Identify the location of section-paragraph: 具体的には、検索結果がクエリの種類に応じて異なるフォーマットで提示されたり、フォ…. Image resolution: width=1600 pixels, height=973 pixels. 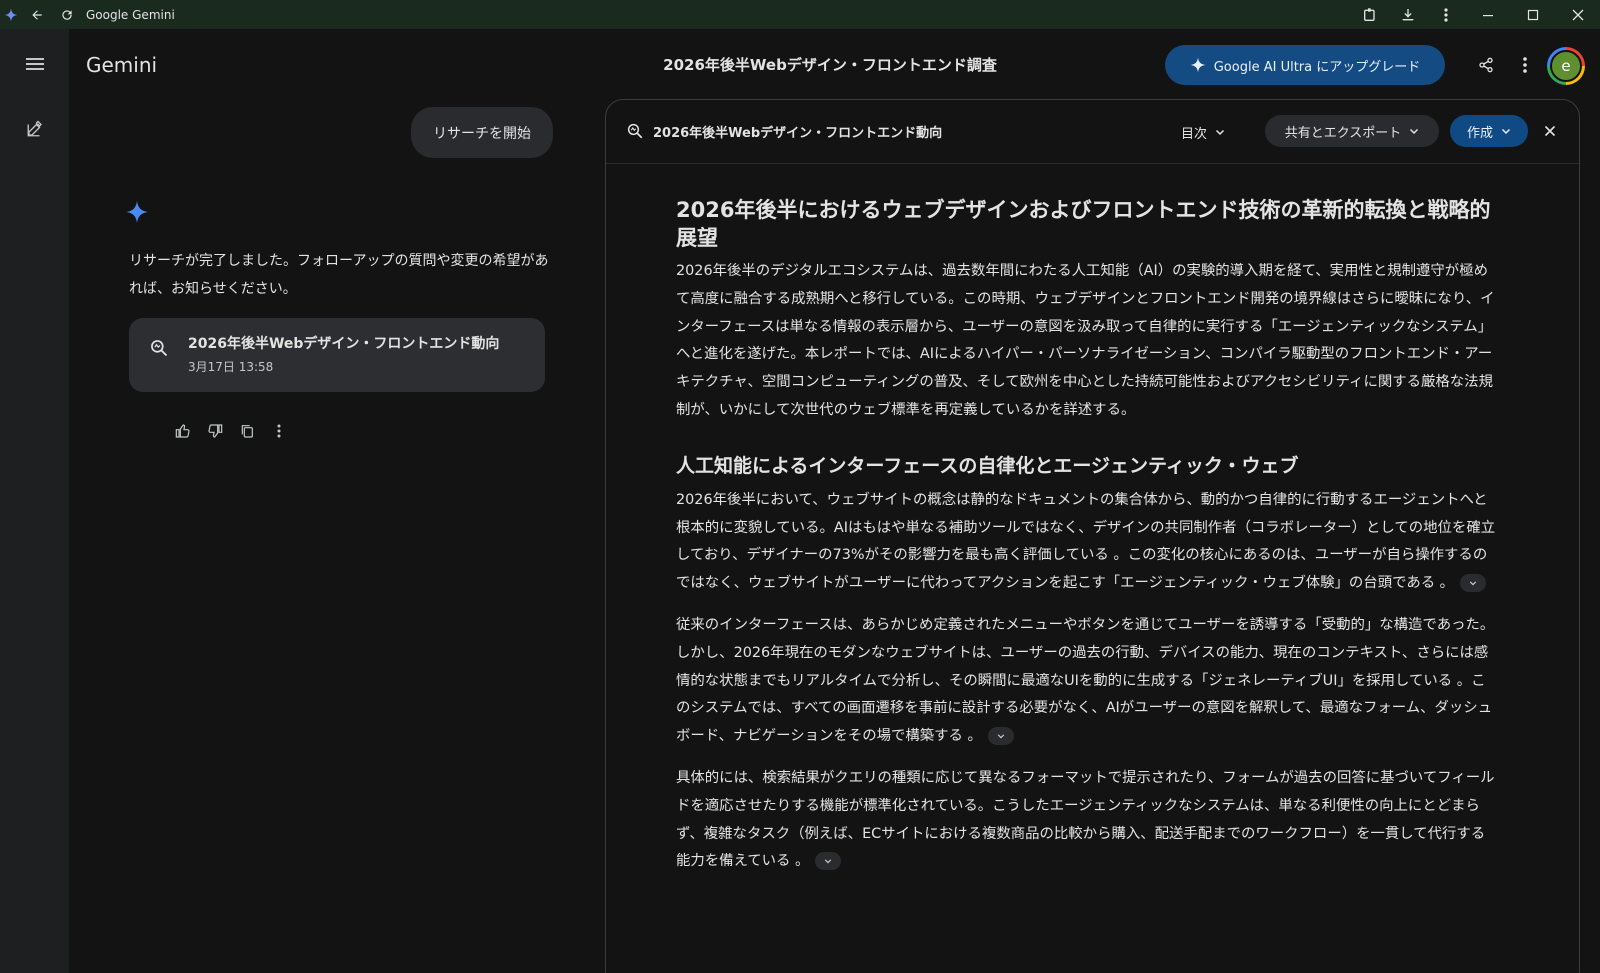
(1087, 820).